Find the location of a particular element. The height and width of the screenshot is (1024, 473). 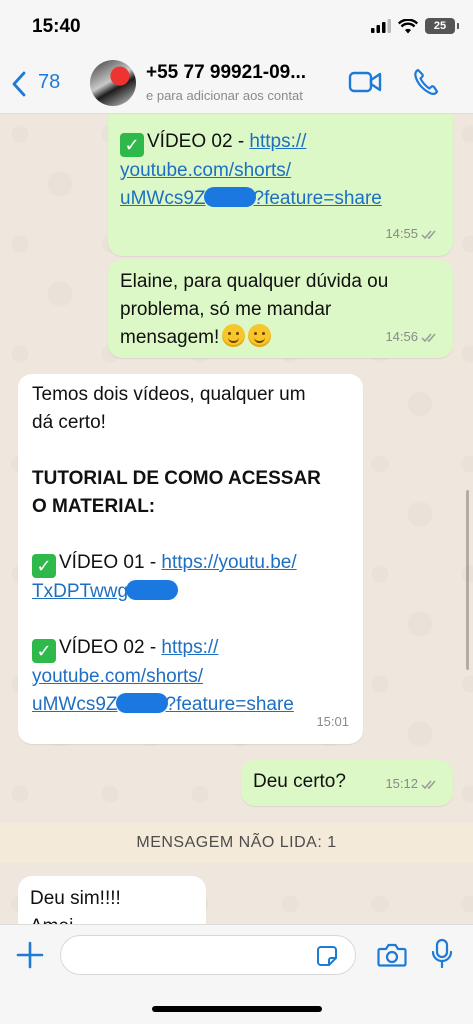

video-link: https://youtu.be/ is located at coordinates (228, 562).